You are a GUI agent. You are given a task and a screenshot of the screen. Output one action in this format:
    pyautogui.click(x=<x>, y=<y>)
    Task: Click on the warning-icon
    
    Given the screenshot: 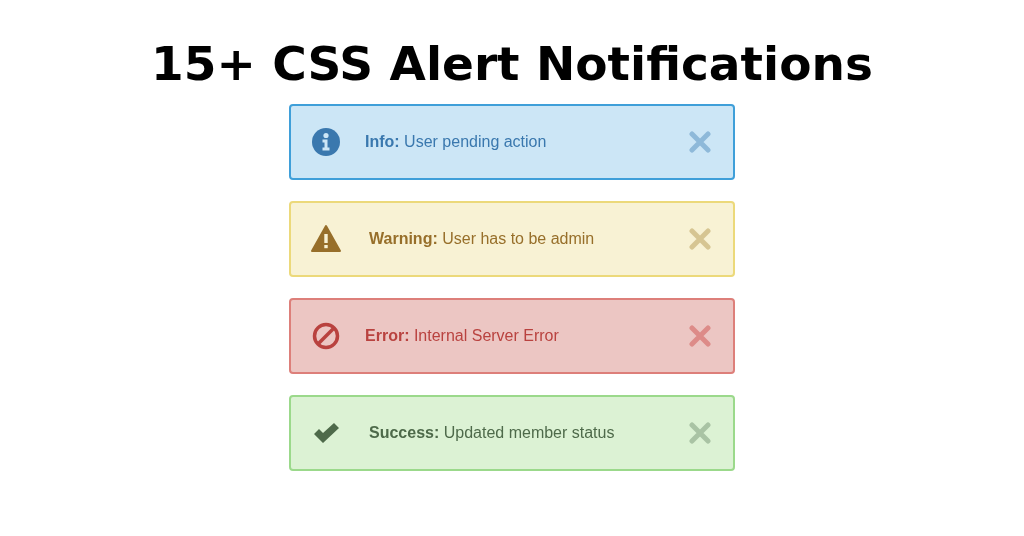 What is the action you would take?
    pyautogui.click(x=326, y=238)
    